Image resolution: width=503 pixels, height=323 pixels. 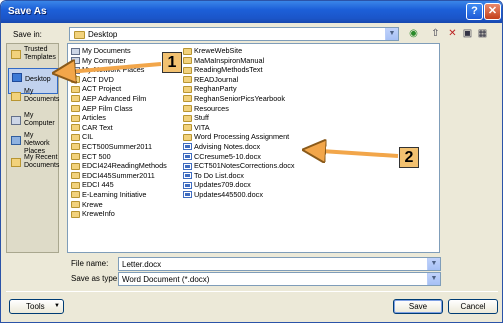 What do you see at coordinates (474, 11) in the screenshot?
I see `help-button: ?` at bounding box center [474, 11].